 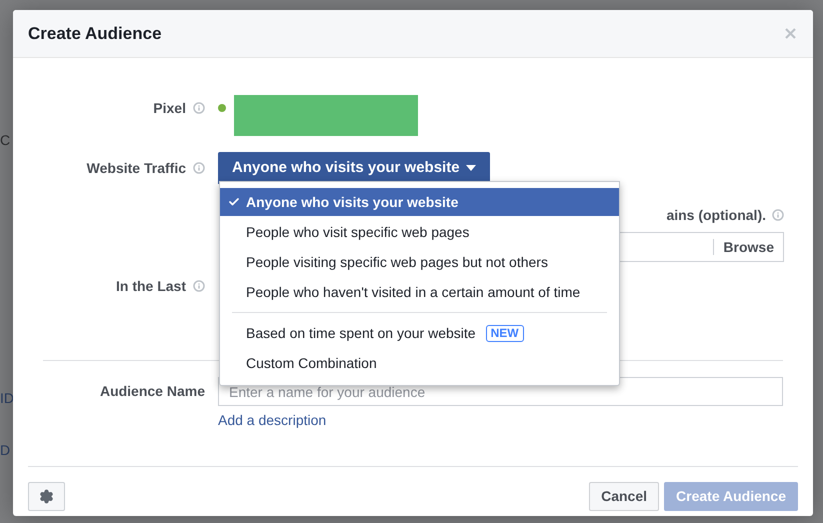 I want to click on menu-item: People visiting specific web pages but not others, so click(x=419, y=262).